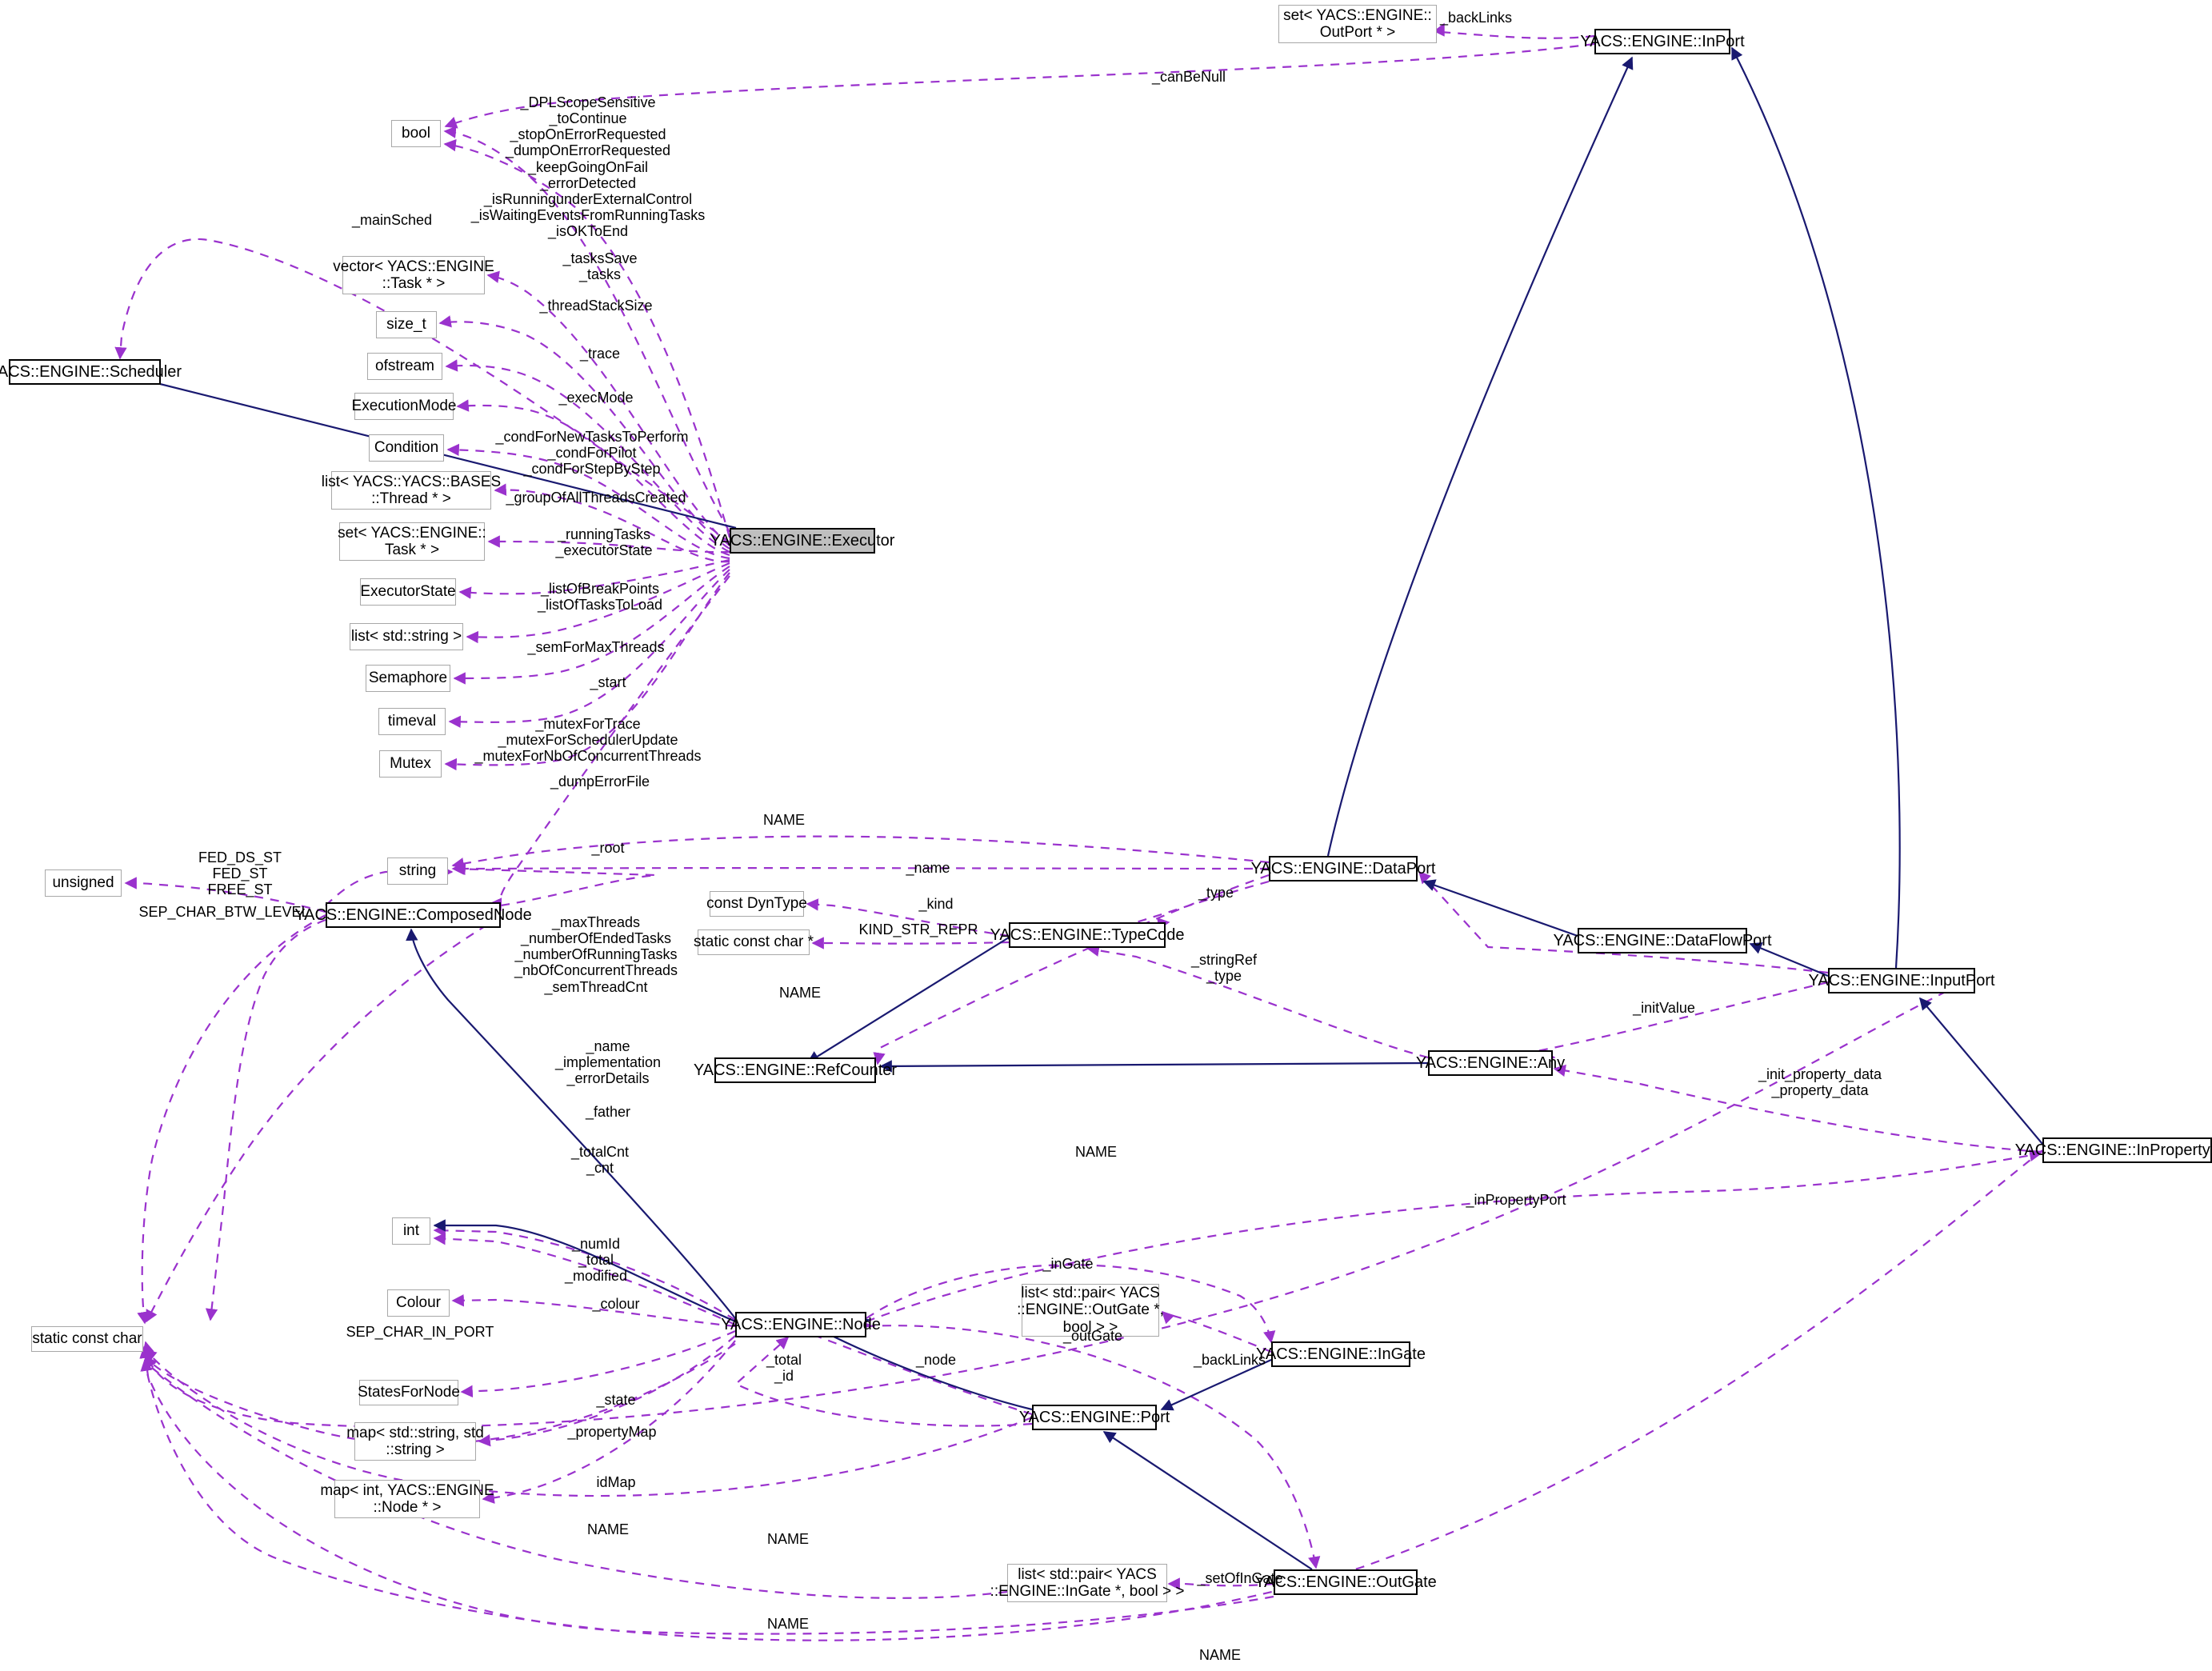  What do you see at coordinates (1476, 18) in the screenshot?
I see `edge-label-backlinks_top: _backLinks` at bounding box center [1476, 18].